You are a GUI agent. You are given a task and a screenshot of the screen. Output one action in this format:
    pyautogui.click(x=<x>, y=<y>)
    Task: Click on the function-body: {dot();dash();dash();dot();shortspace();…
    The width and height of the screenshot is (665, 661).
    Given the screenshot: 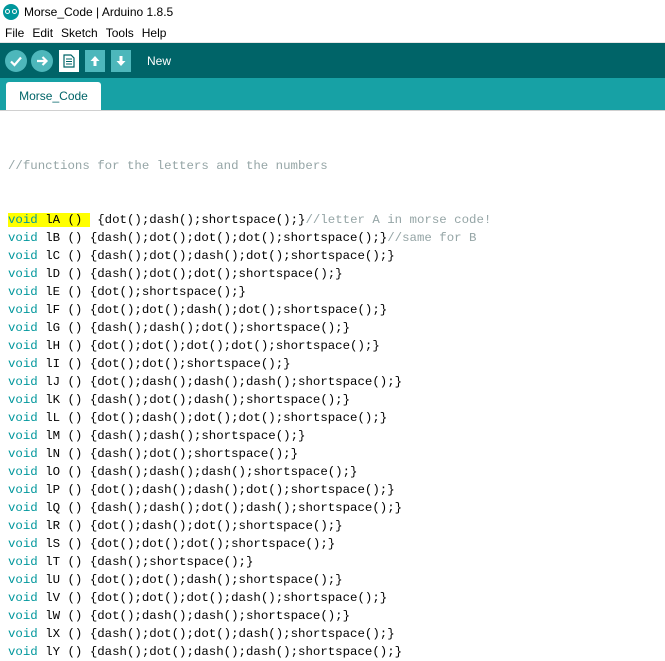 What is the action you would take?
    pyautogui.click(x=242, y=490)
    